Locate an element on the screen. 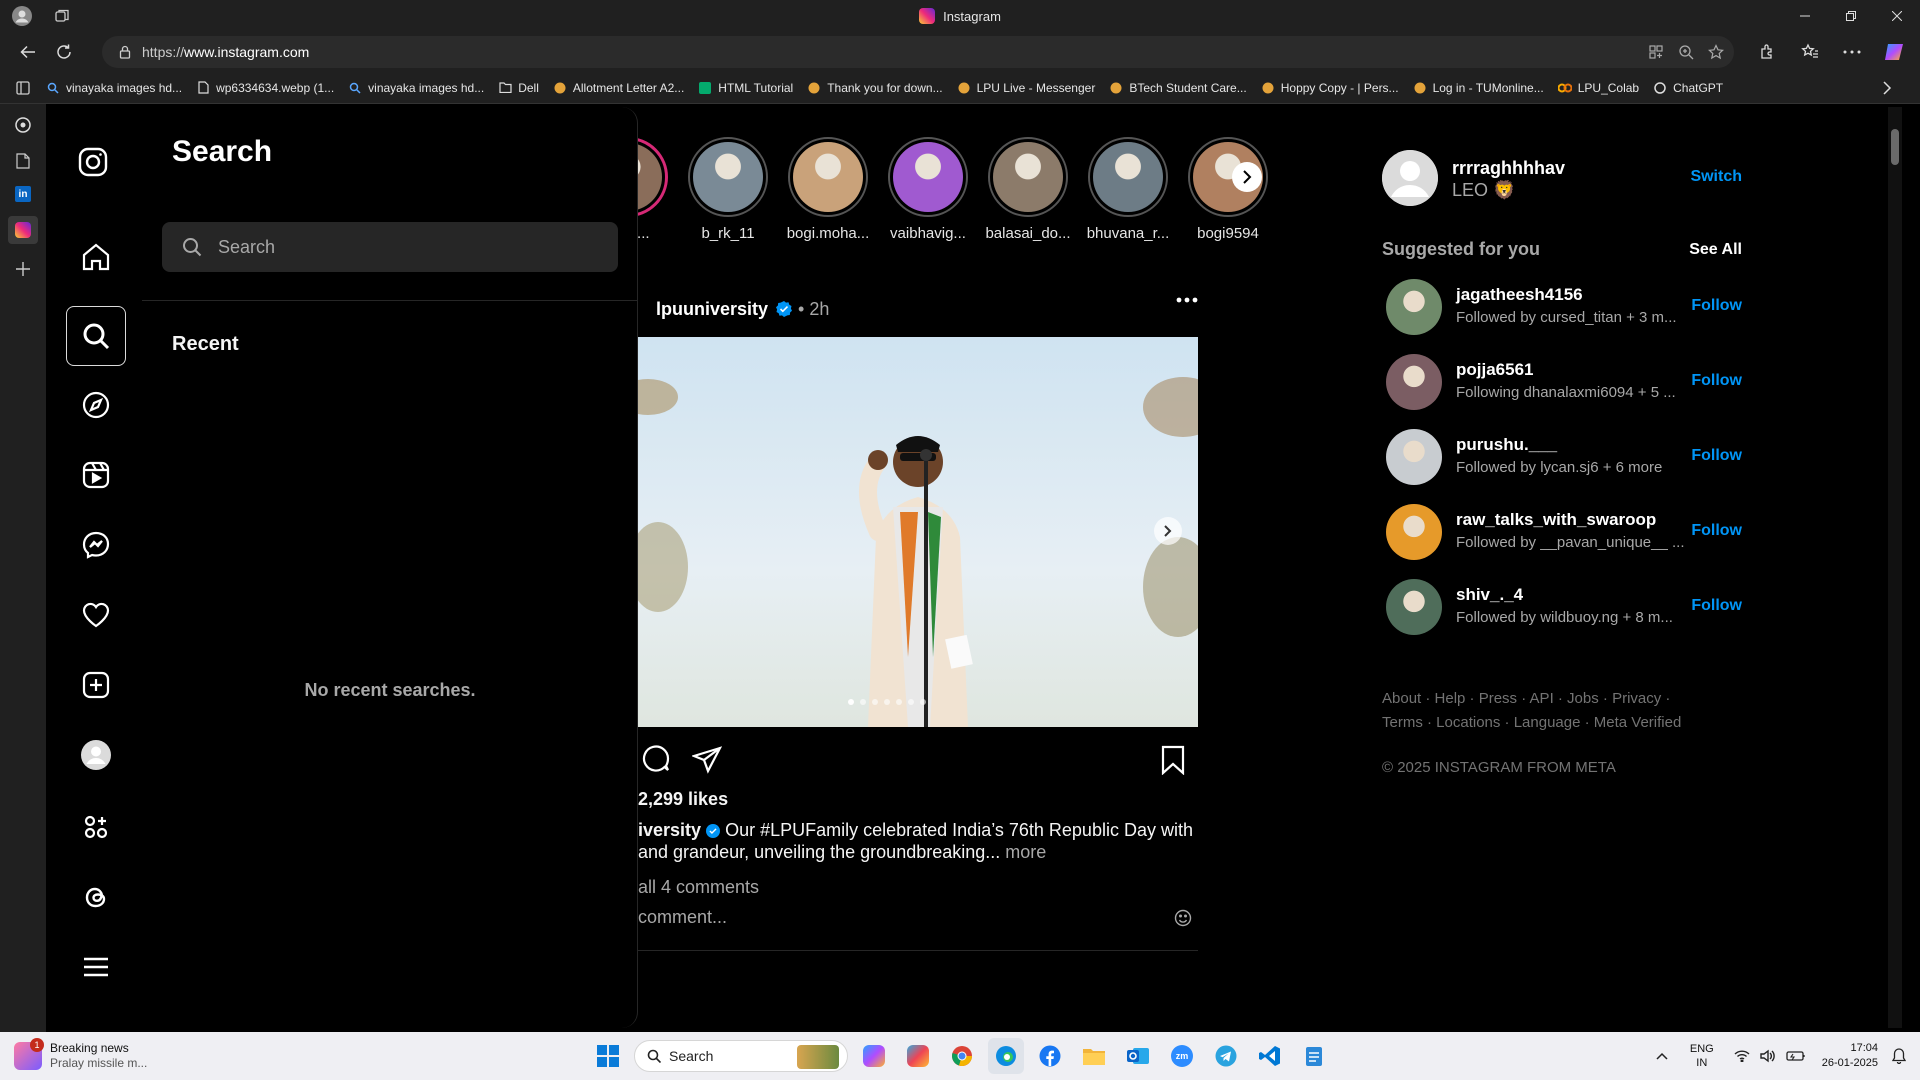  caption-more-link: more is located at coordinates (1025, 852).